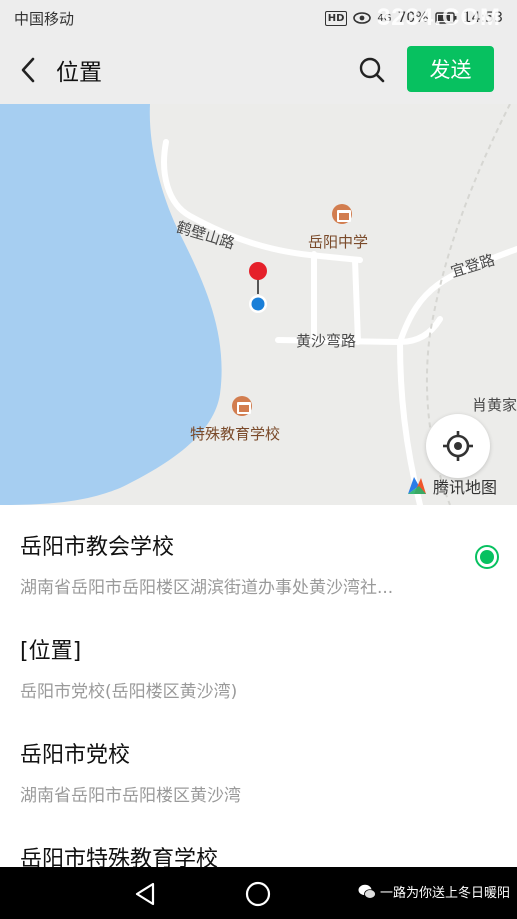 Image resolution: width=517 pixels, height=919 pixels. Describe the element at coordinates (258, 661) in the screenshot. I see `list-item: [位置] 岳阳市党校(岳阳楼区黄沙湾)` at that location.